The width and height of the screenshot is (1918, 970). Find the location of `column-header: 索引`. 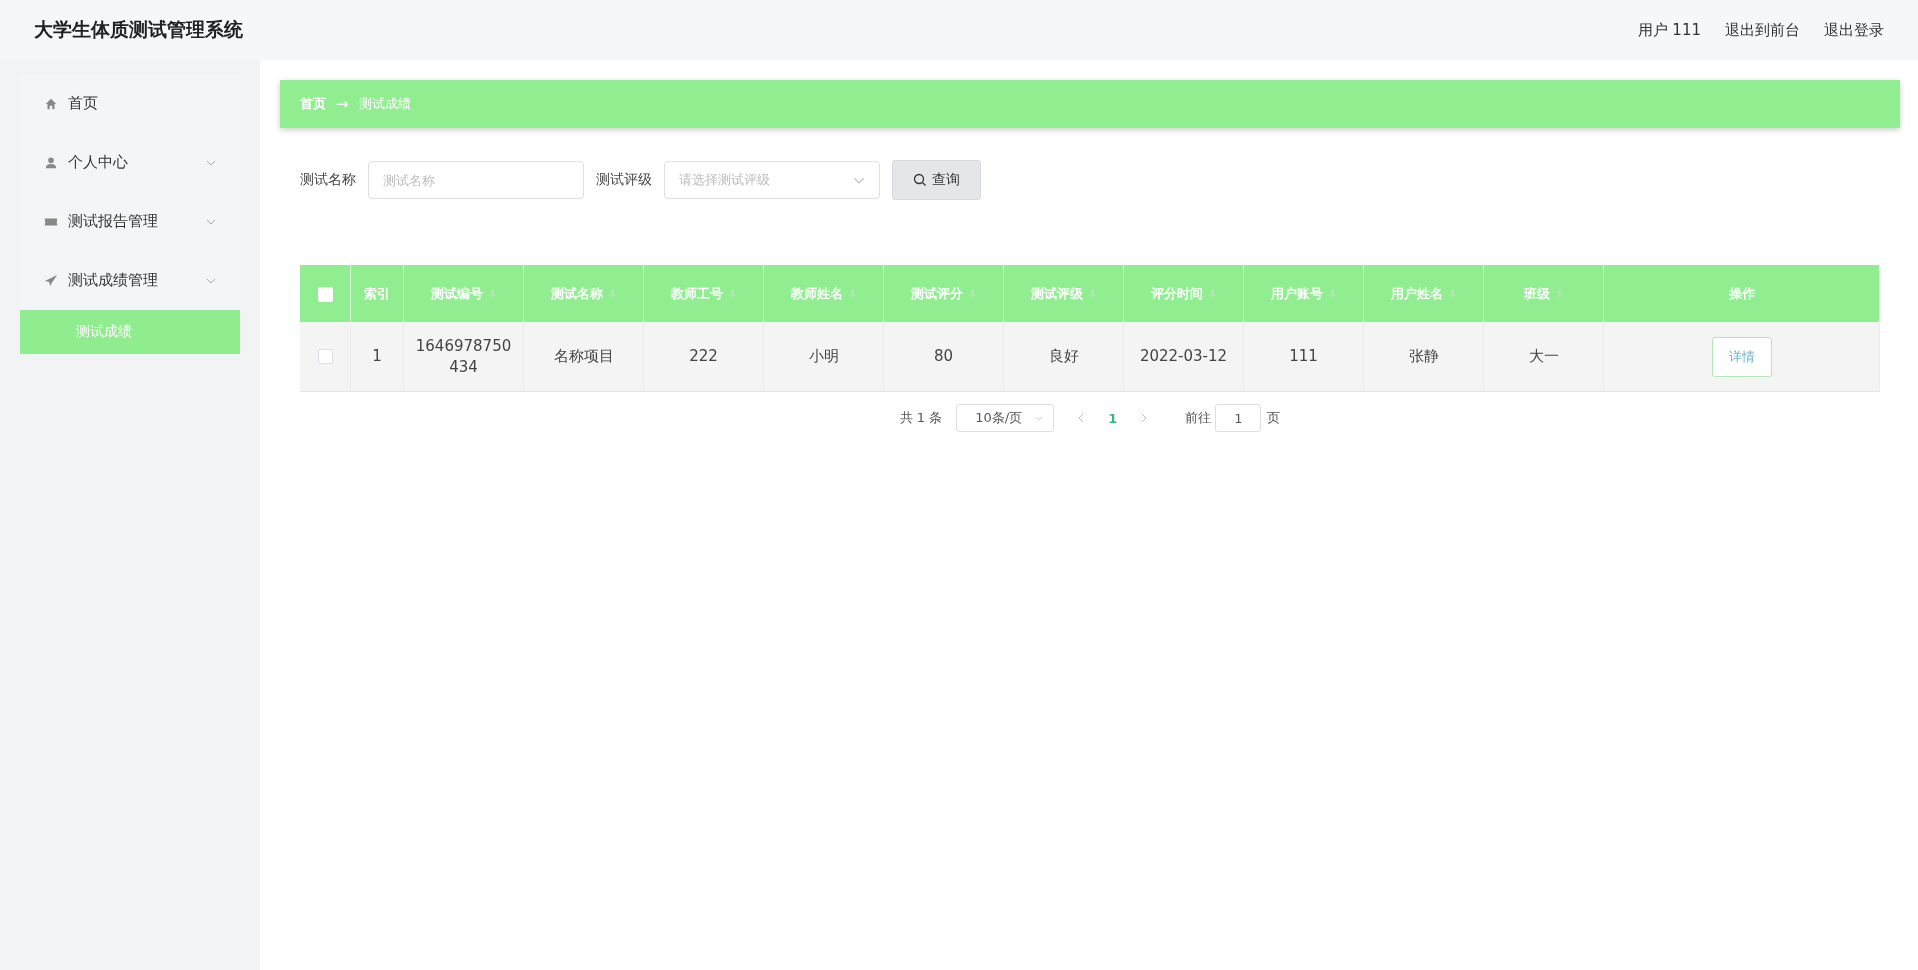

column-header: 索引 is located at coordinates (377, 293).